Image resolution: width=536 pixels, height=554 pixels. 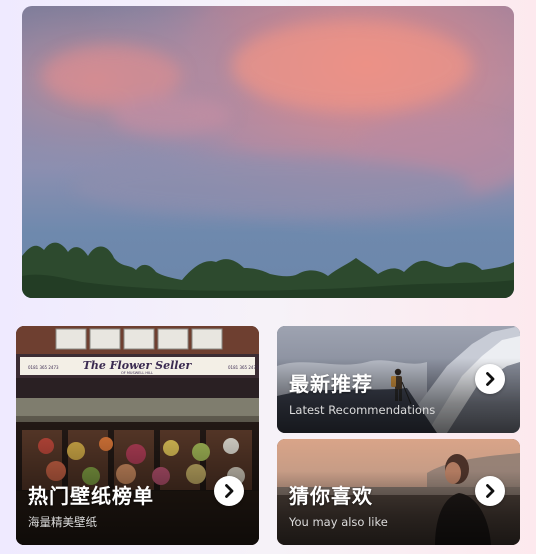 I want to click on card-title: 热门壁纸榜单, so click(x=91, y=496).